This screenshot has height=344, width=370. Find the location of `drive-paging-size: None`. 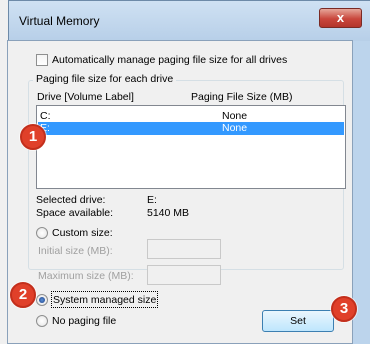

drive-paging-size: None is located at coordinates (235, 128).